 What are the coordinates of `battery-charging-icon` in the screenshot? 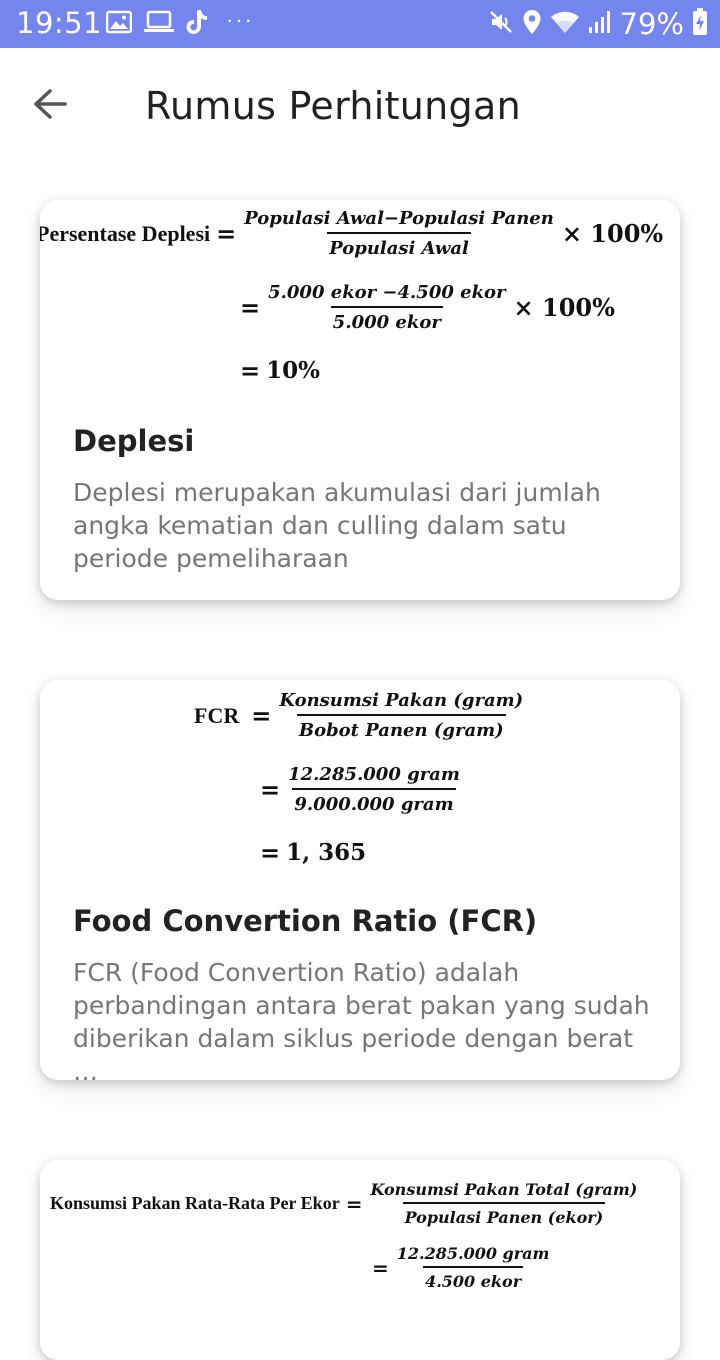 It's located at (700, 24).